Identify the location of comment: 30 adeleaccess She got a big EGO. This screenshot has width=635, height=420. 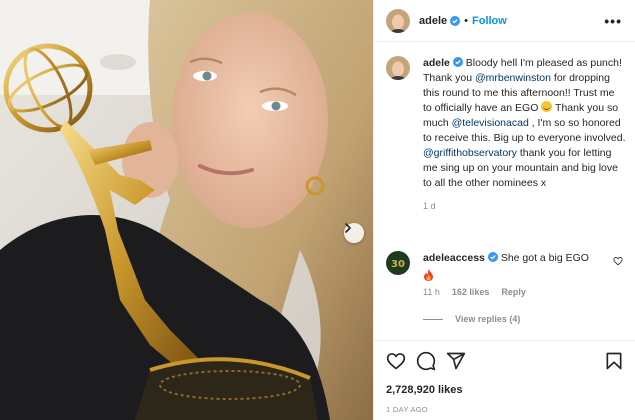
(506, 268).